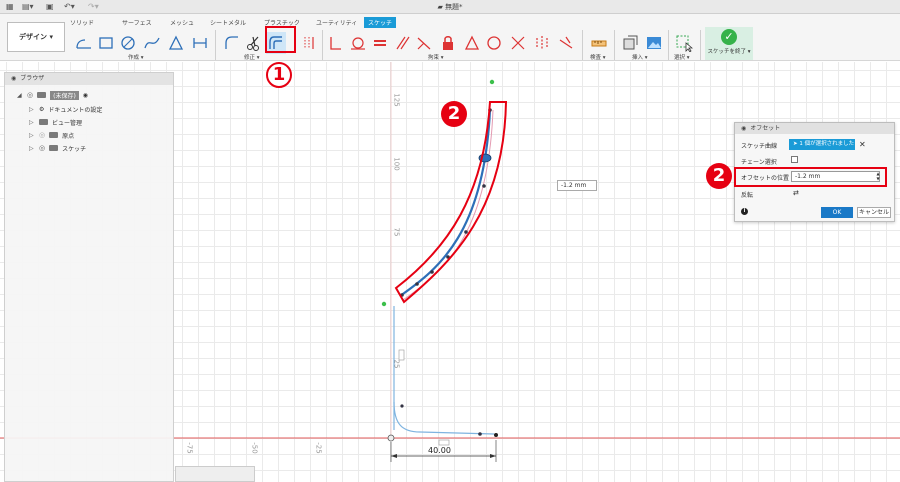 The image size is (900, 482). Describe the element at coordinates (36, 37) in the screenshot. I see `workspace-switcher-button: デザイン ▾` at that location.